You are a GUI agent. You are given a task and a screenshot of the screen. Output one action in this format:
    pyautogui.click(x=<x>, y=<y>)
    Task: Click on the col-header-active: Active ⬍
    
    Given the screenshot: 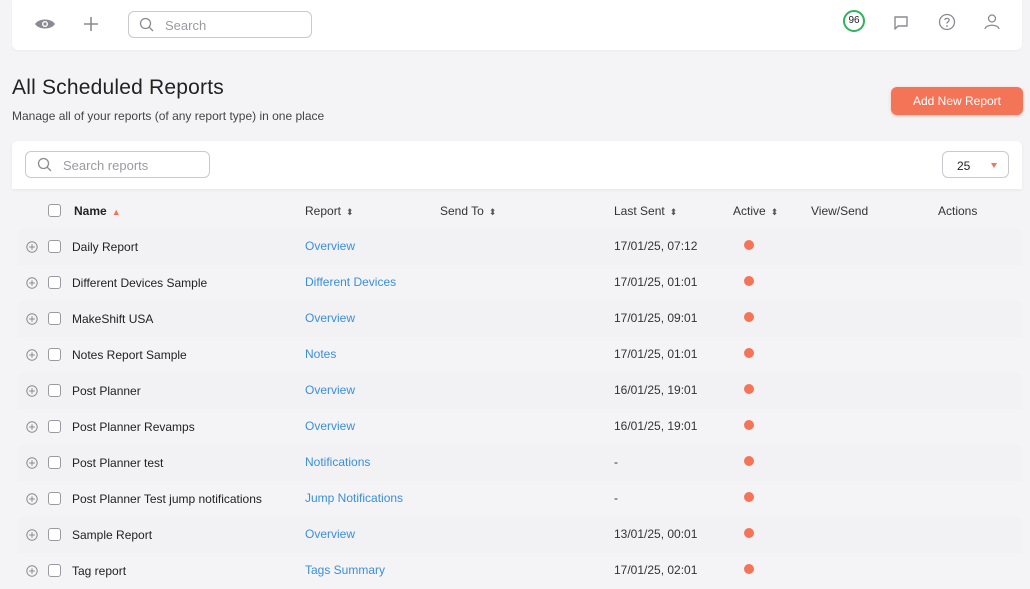 What is the action you would take?
    pyautogui.click(x=755, y=211)
    